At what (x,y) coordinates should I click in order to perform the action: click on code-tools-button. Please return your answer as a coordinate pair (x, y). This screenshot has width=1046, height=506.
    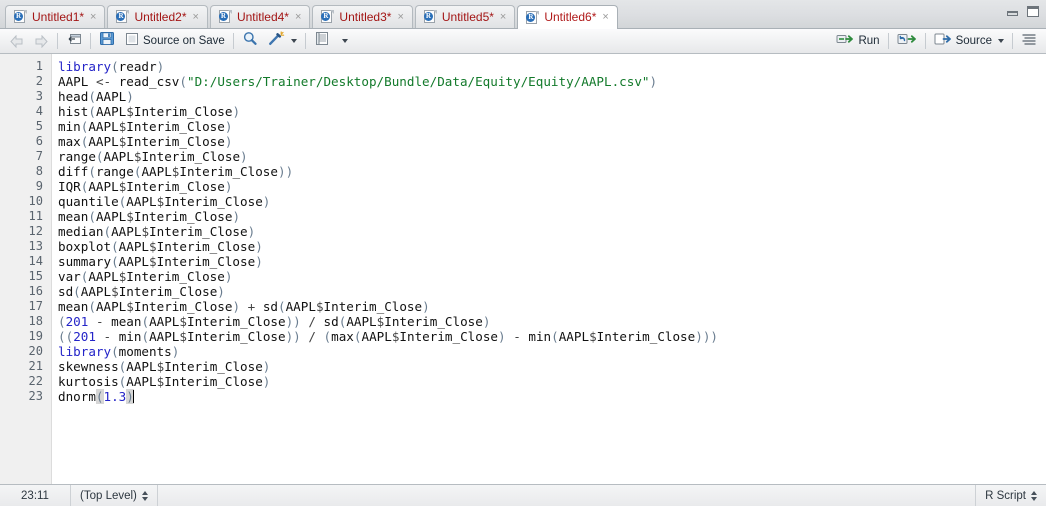
    Looking at the image, I should click on (282, 41).